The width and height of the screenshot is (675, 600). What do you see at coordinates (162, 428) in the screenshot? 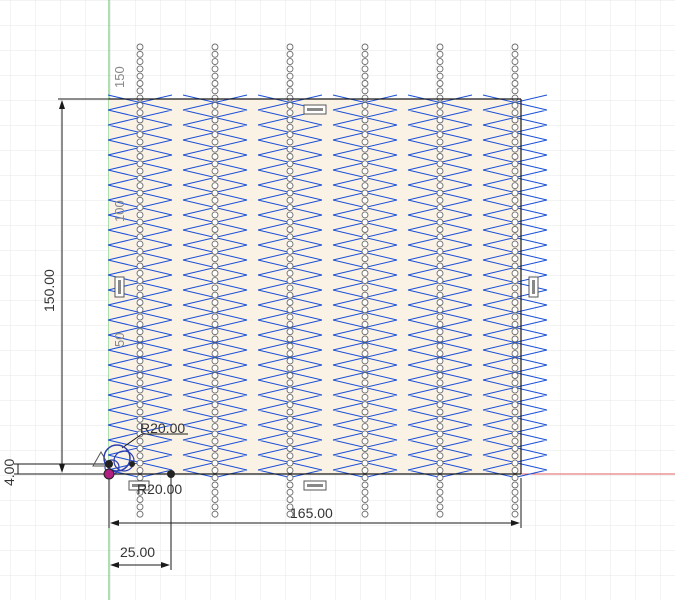
I see `dimension-radius-top-label: R20.00` at bounding box center [162, 428].